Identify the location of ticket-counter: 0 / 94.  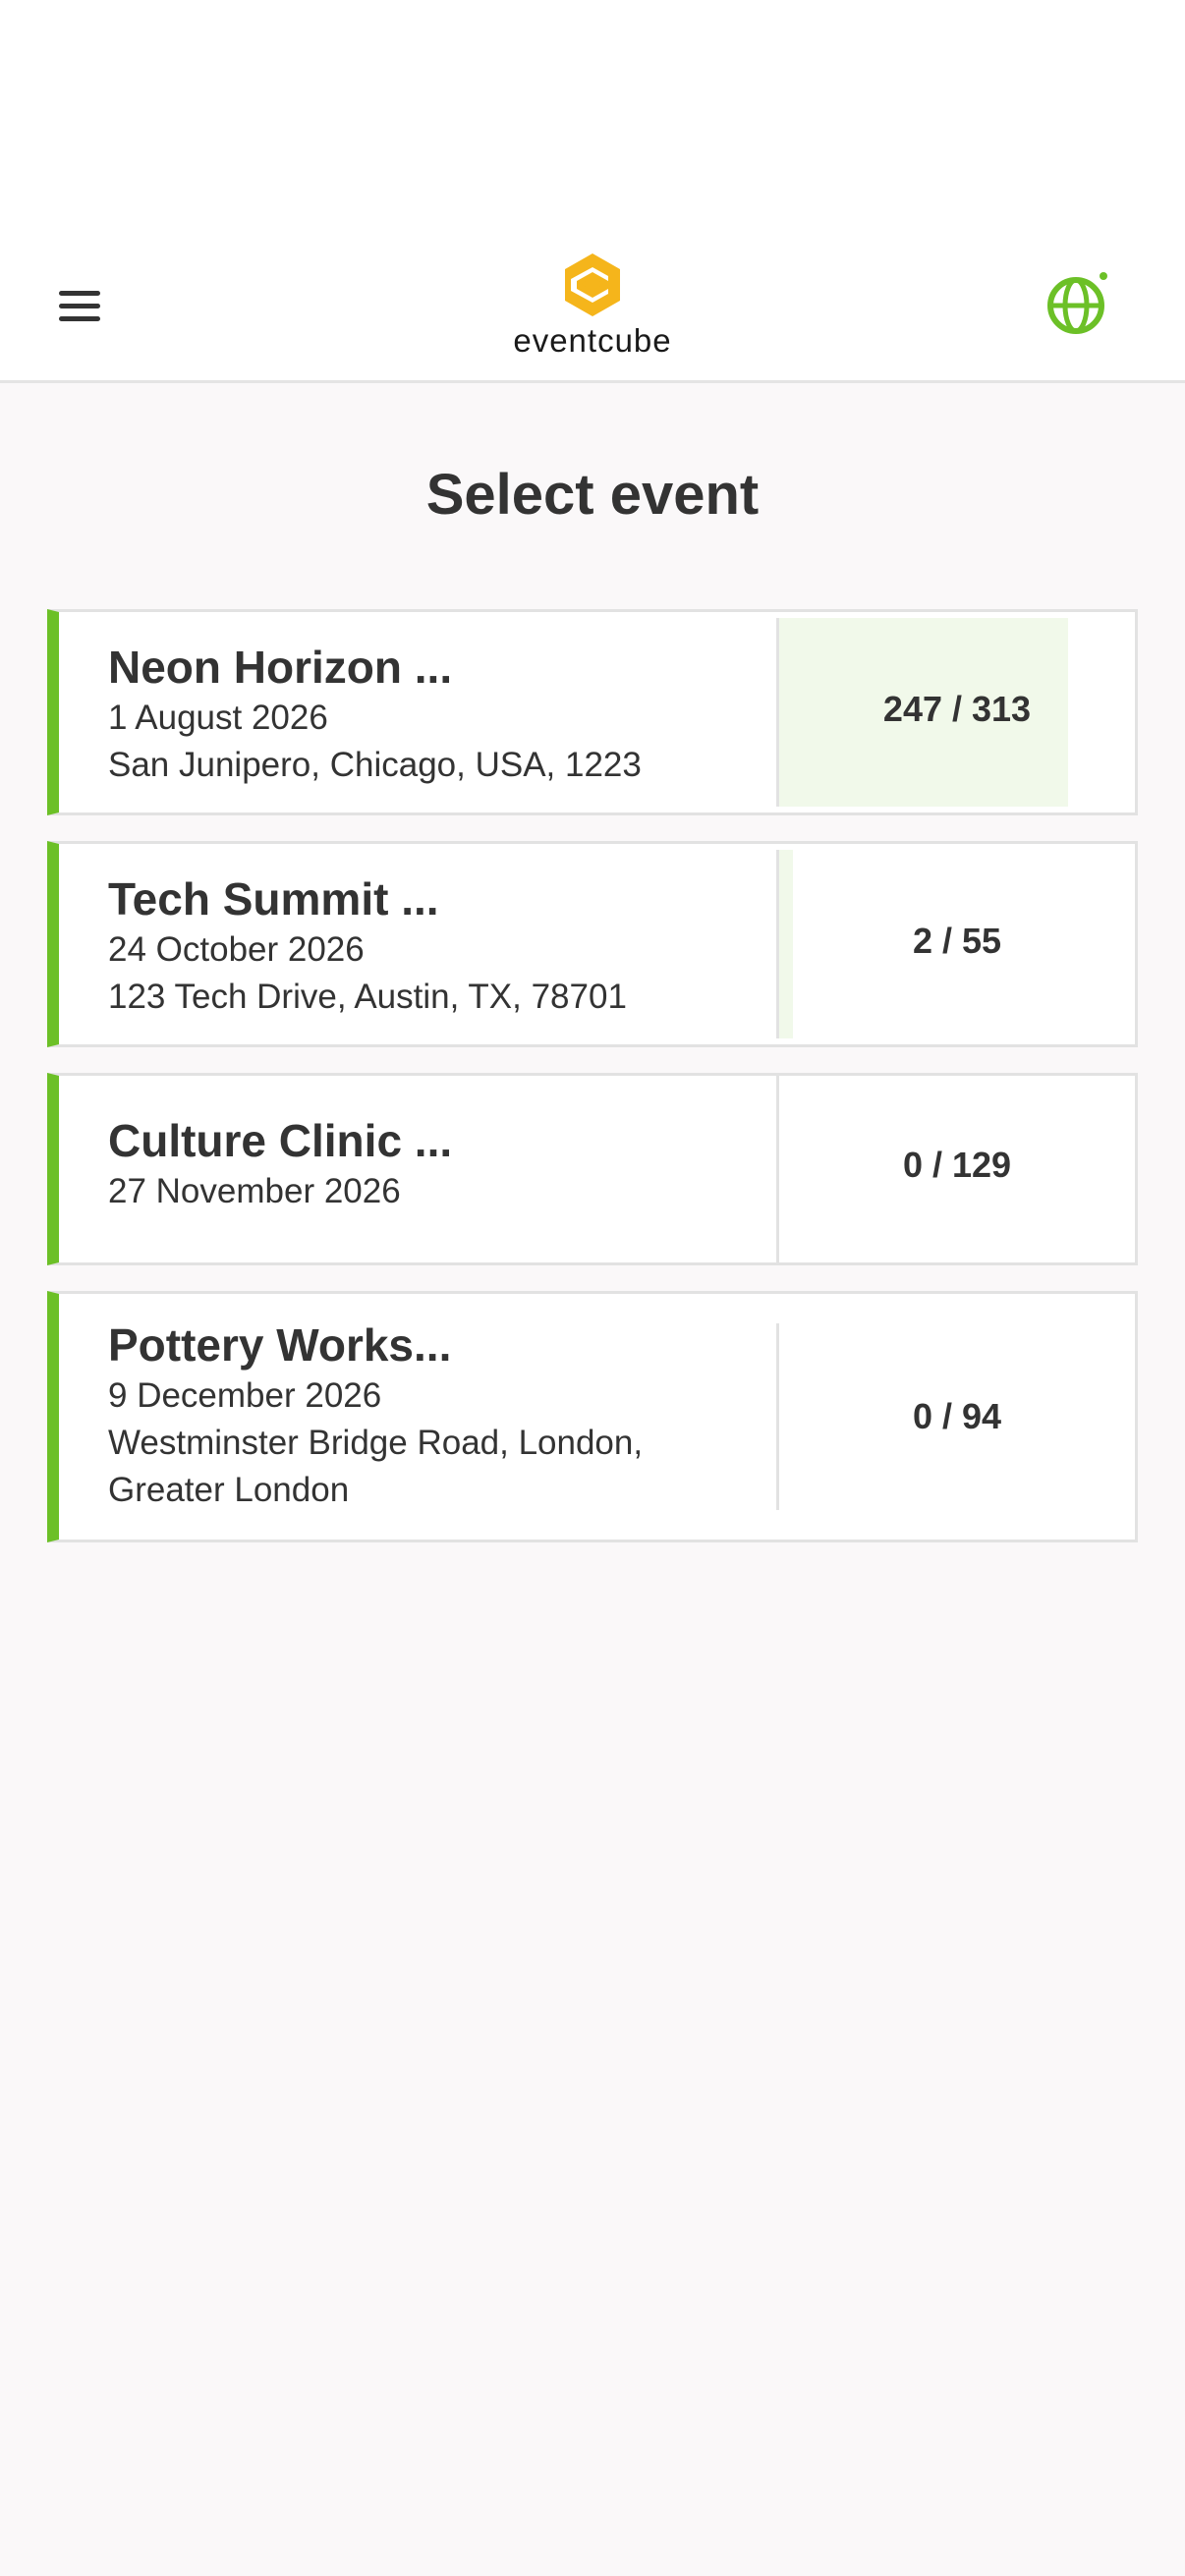
(957, 1416).